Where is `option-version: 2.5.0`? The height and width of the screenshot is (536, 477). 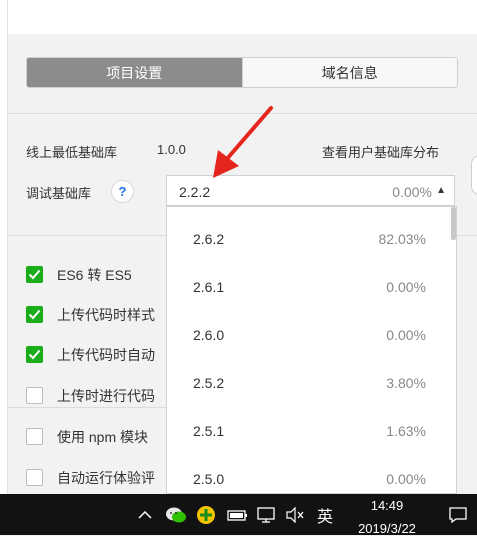
option-version: 2.5.0 is located at coordinates (209, 479).